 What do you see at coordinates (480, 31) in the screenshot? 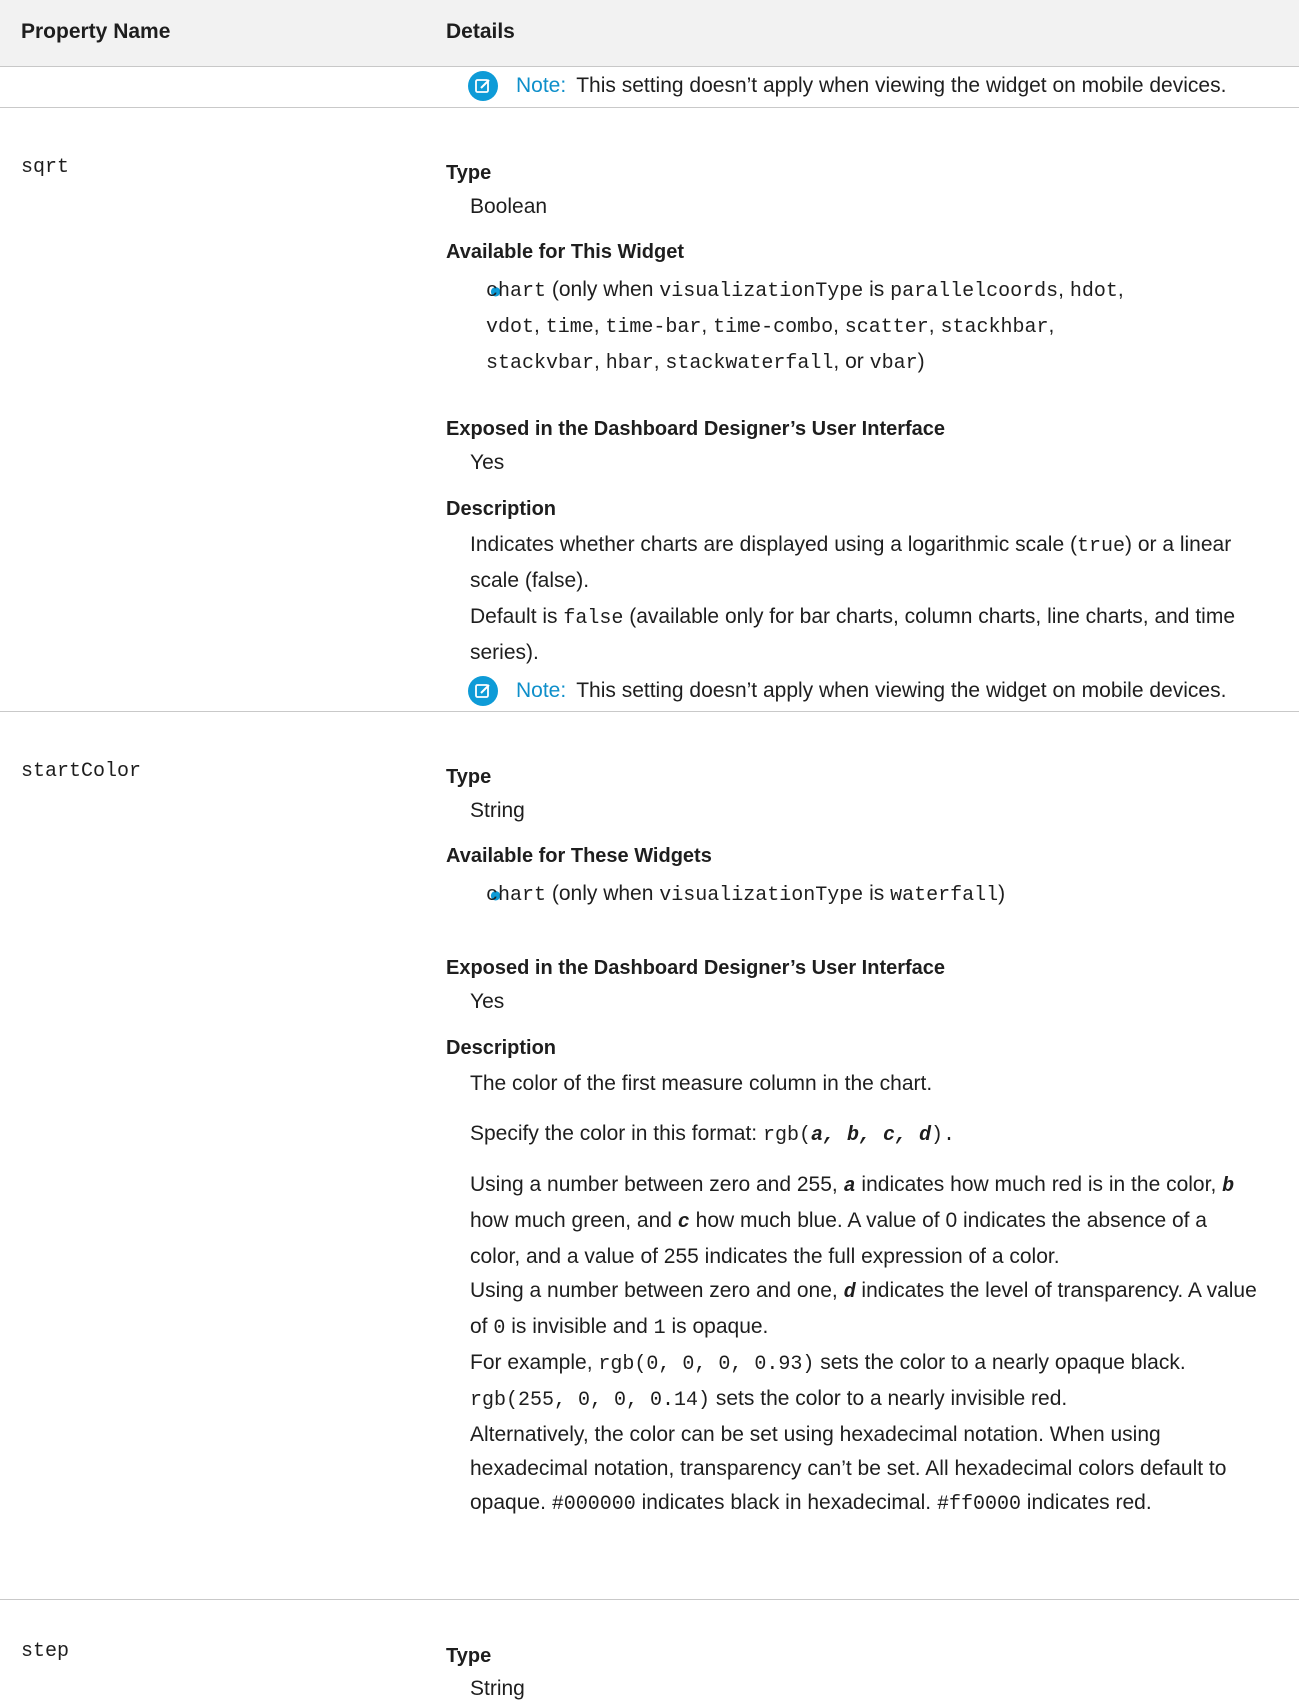
I see `column-header-details: Details` at bounding box center [480, 31].